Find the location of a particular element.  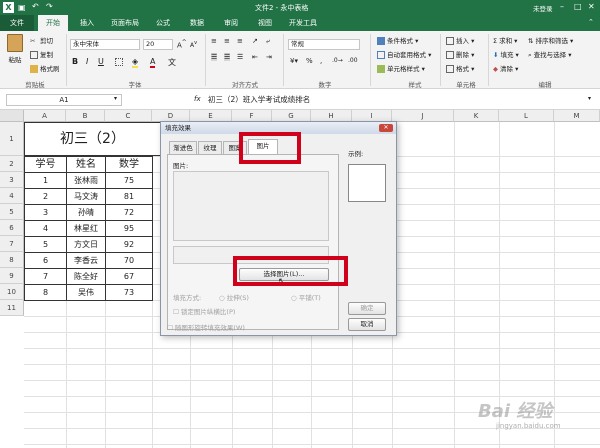

lock-aspect-checkbox: ☐ 锁定图片纵横比(P) is located at coordinates (204, 311).